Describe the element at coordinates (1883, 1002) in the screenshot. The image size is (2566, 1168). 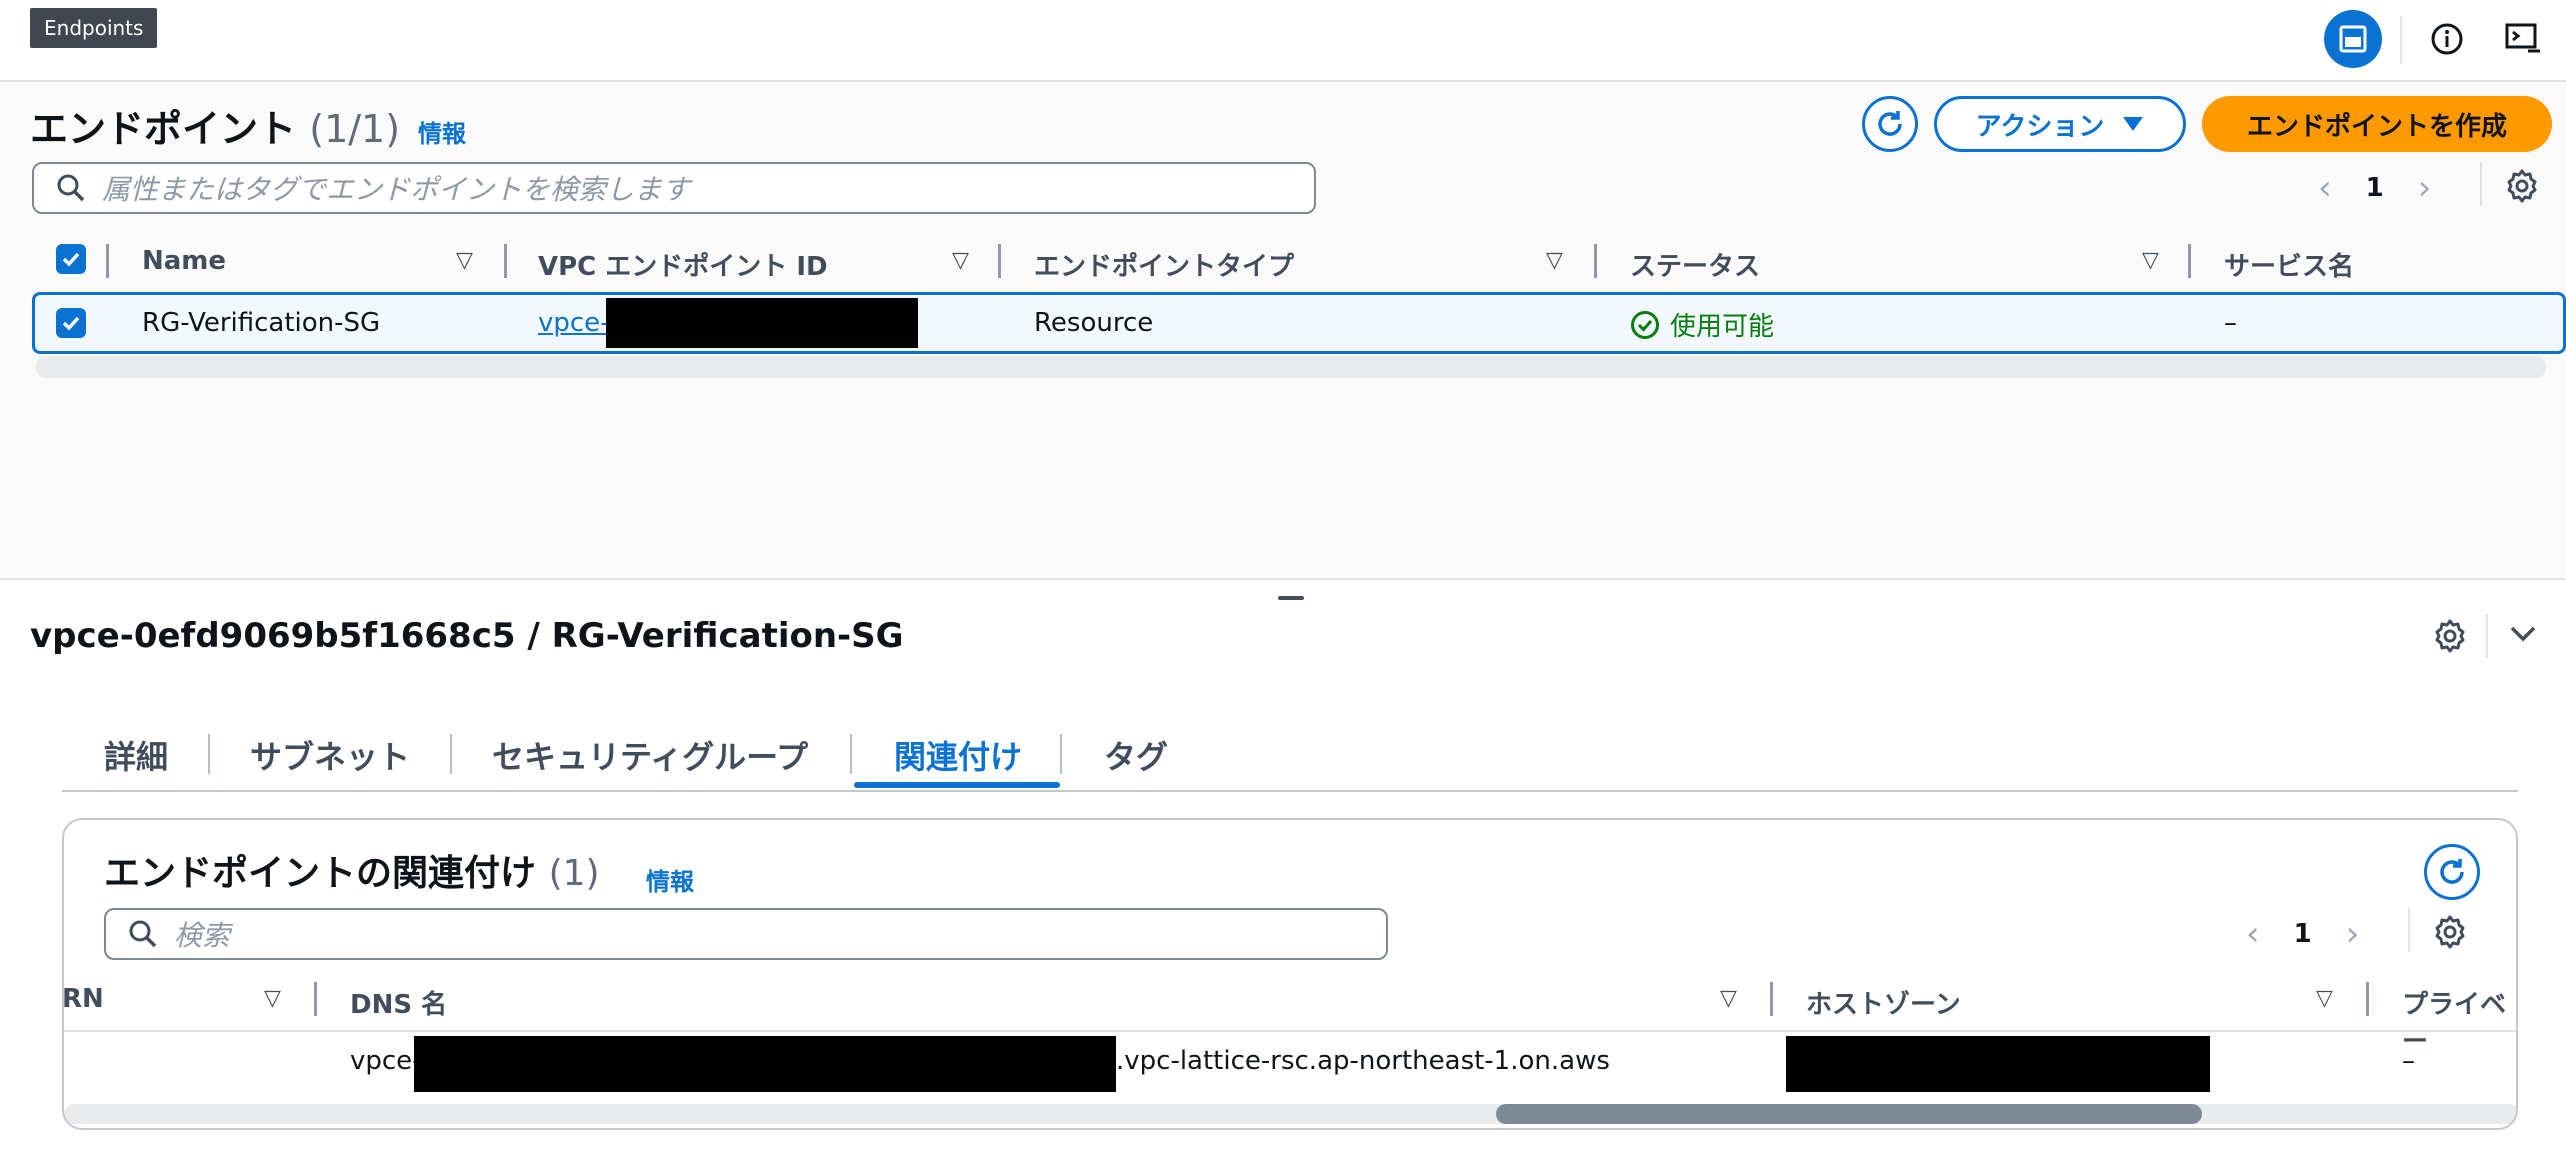
I see `col-hosted-zone: ホストゾーン` at that location.